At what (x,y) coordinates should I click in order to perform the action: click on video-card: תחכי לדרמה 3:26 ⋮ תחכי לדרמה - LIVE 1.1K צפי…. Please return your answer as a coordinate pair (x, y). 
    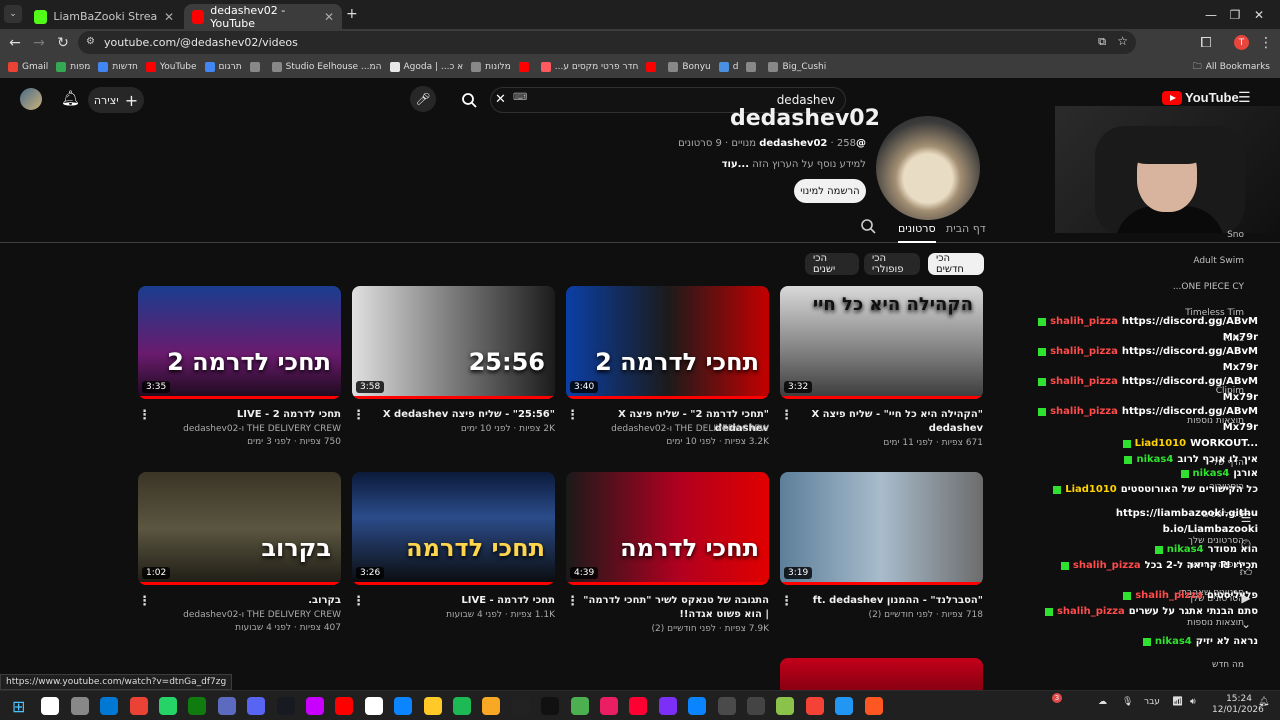
    Looking at the image, I should click on (453, 559).